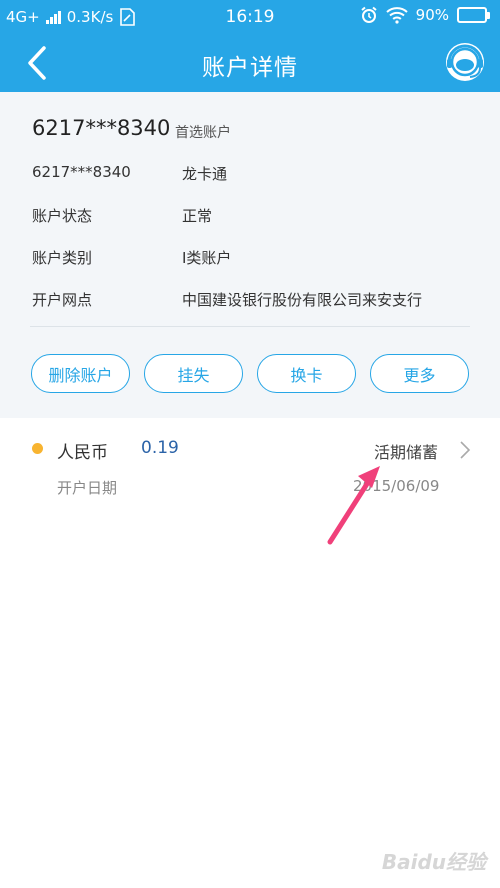 This screenshot has width=500, height=888. What do you see at coordinates (207, 258) in the screenshot?
I see `account-category-value: I类账户` at bounding box center [207, 258].